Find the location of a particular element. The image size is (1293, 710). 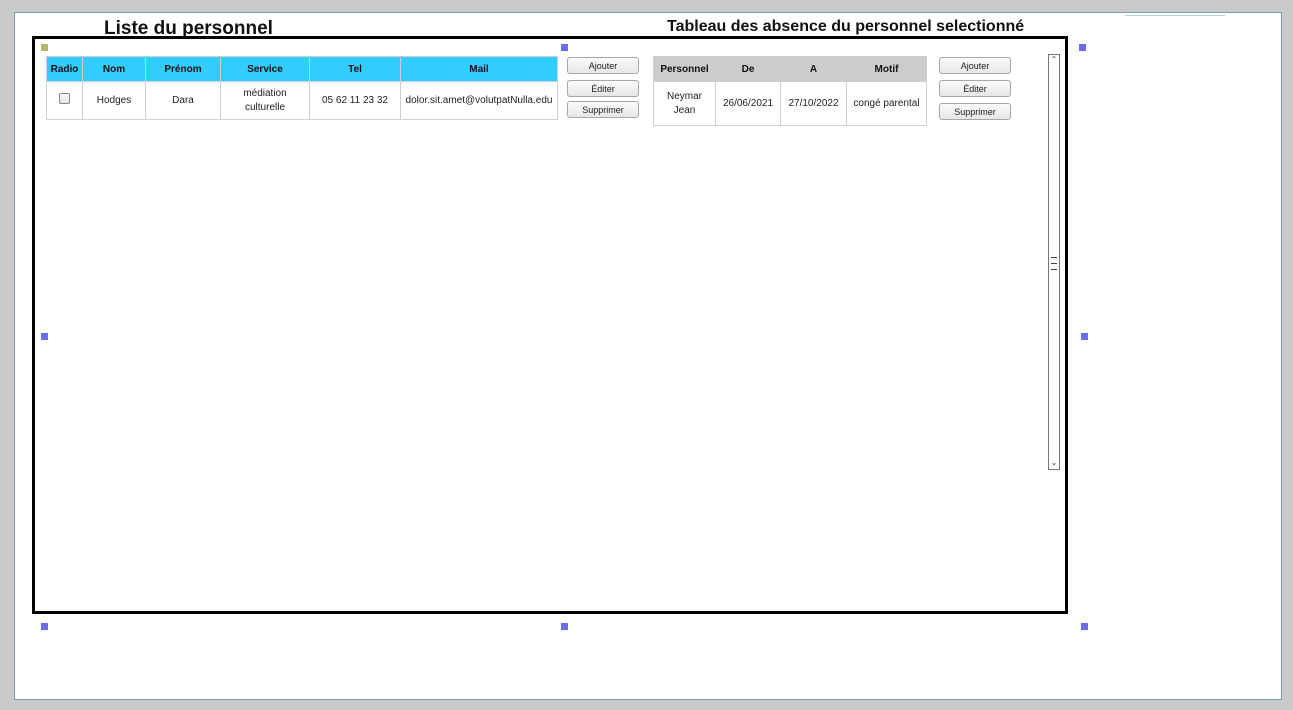

motif-cell: congé parental is located at coordinates (886, 103).